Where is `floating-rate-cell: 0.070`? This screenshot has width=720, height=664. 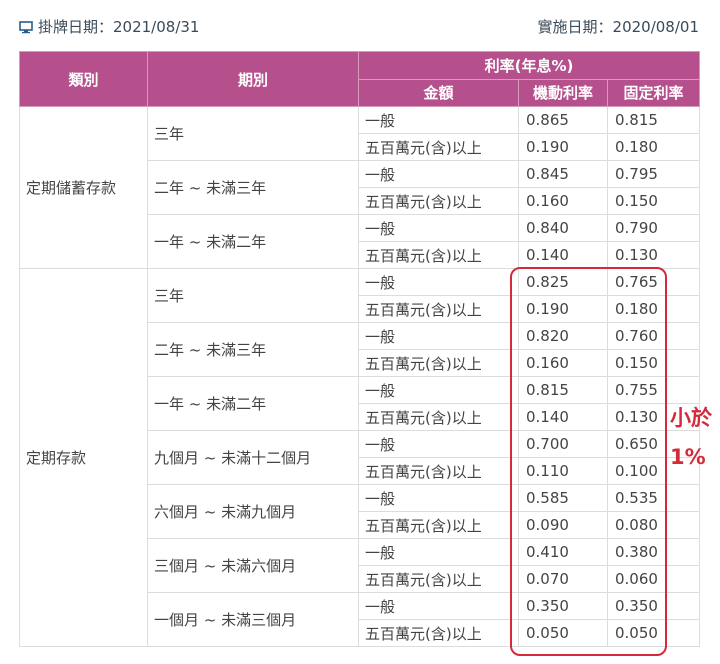
floating-rate-cell: 0.070 is located at coordinates (563, 579).